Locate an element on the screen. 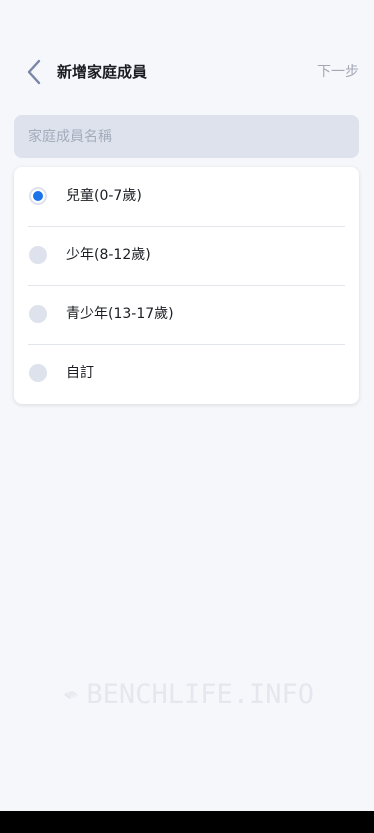 Image resolution: width=374 pixels, height=833 pixels. option-label: 少年(8-12歲) is located at coordinates (108, 255).